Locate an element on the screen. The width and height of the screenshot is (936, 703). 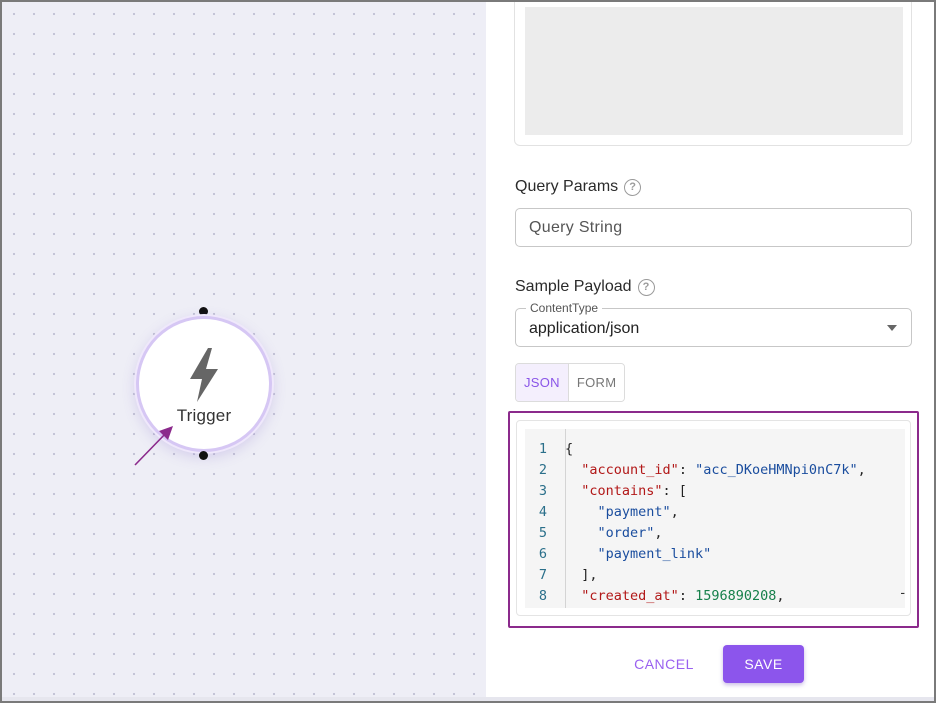
fold-marker: - is located at coordinates (902, 592).